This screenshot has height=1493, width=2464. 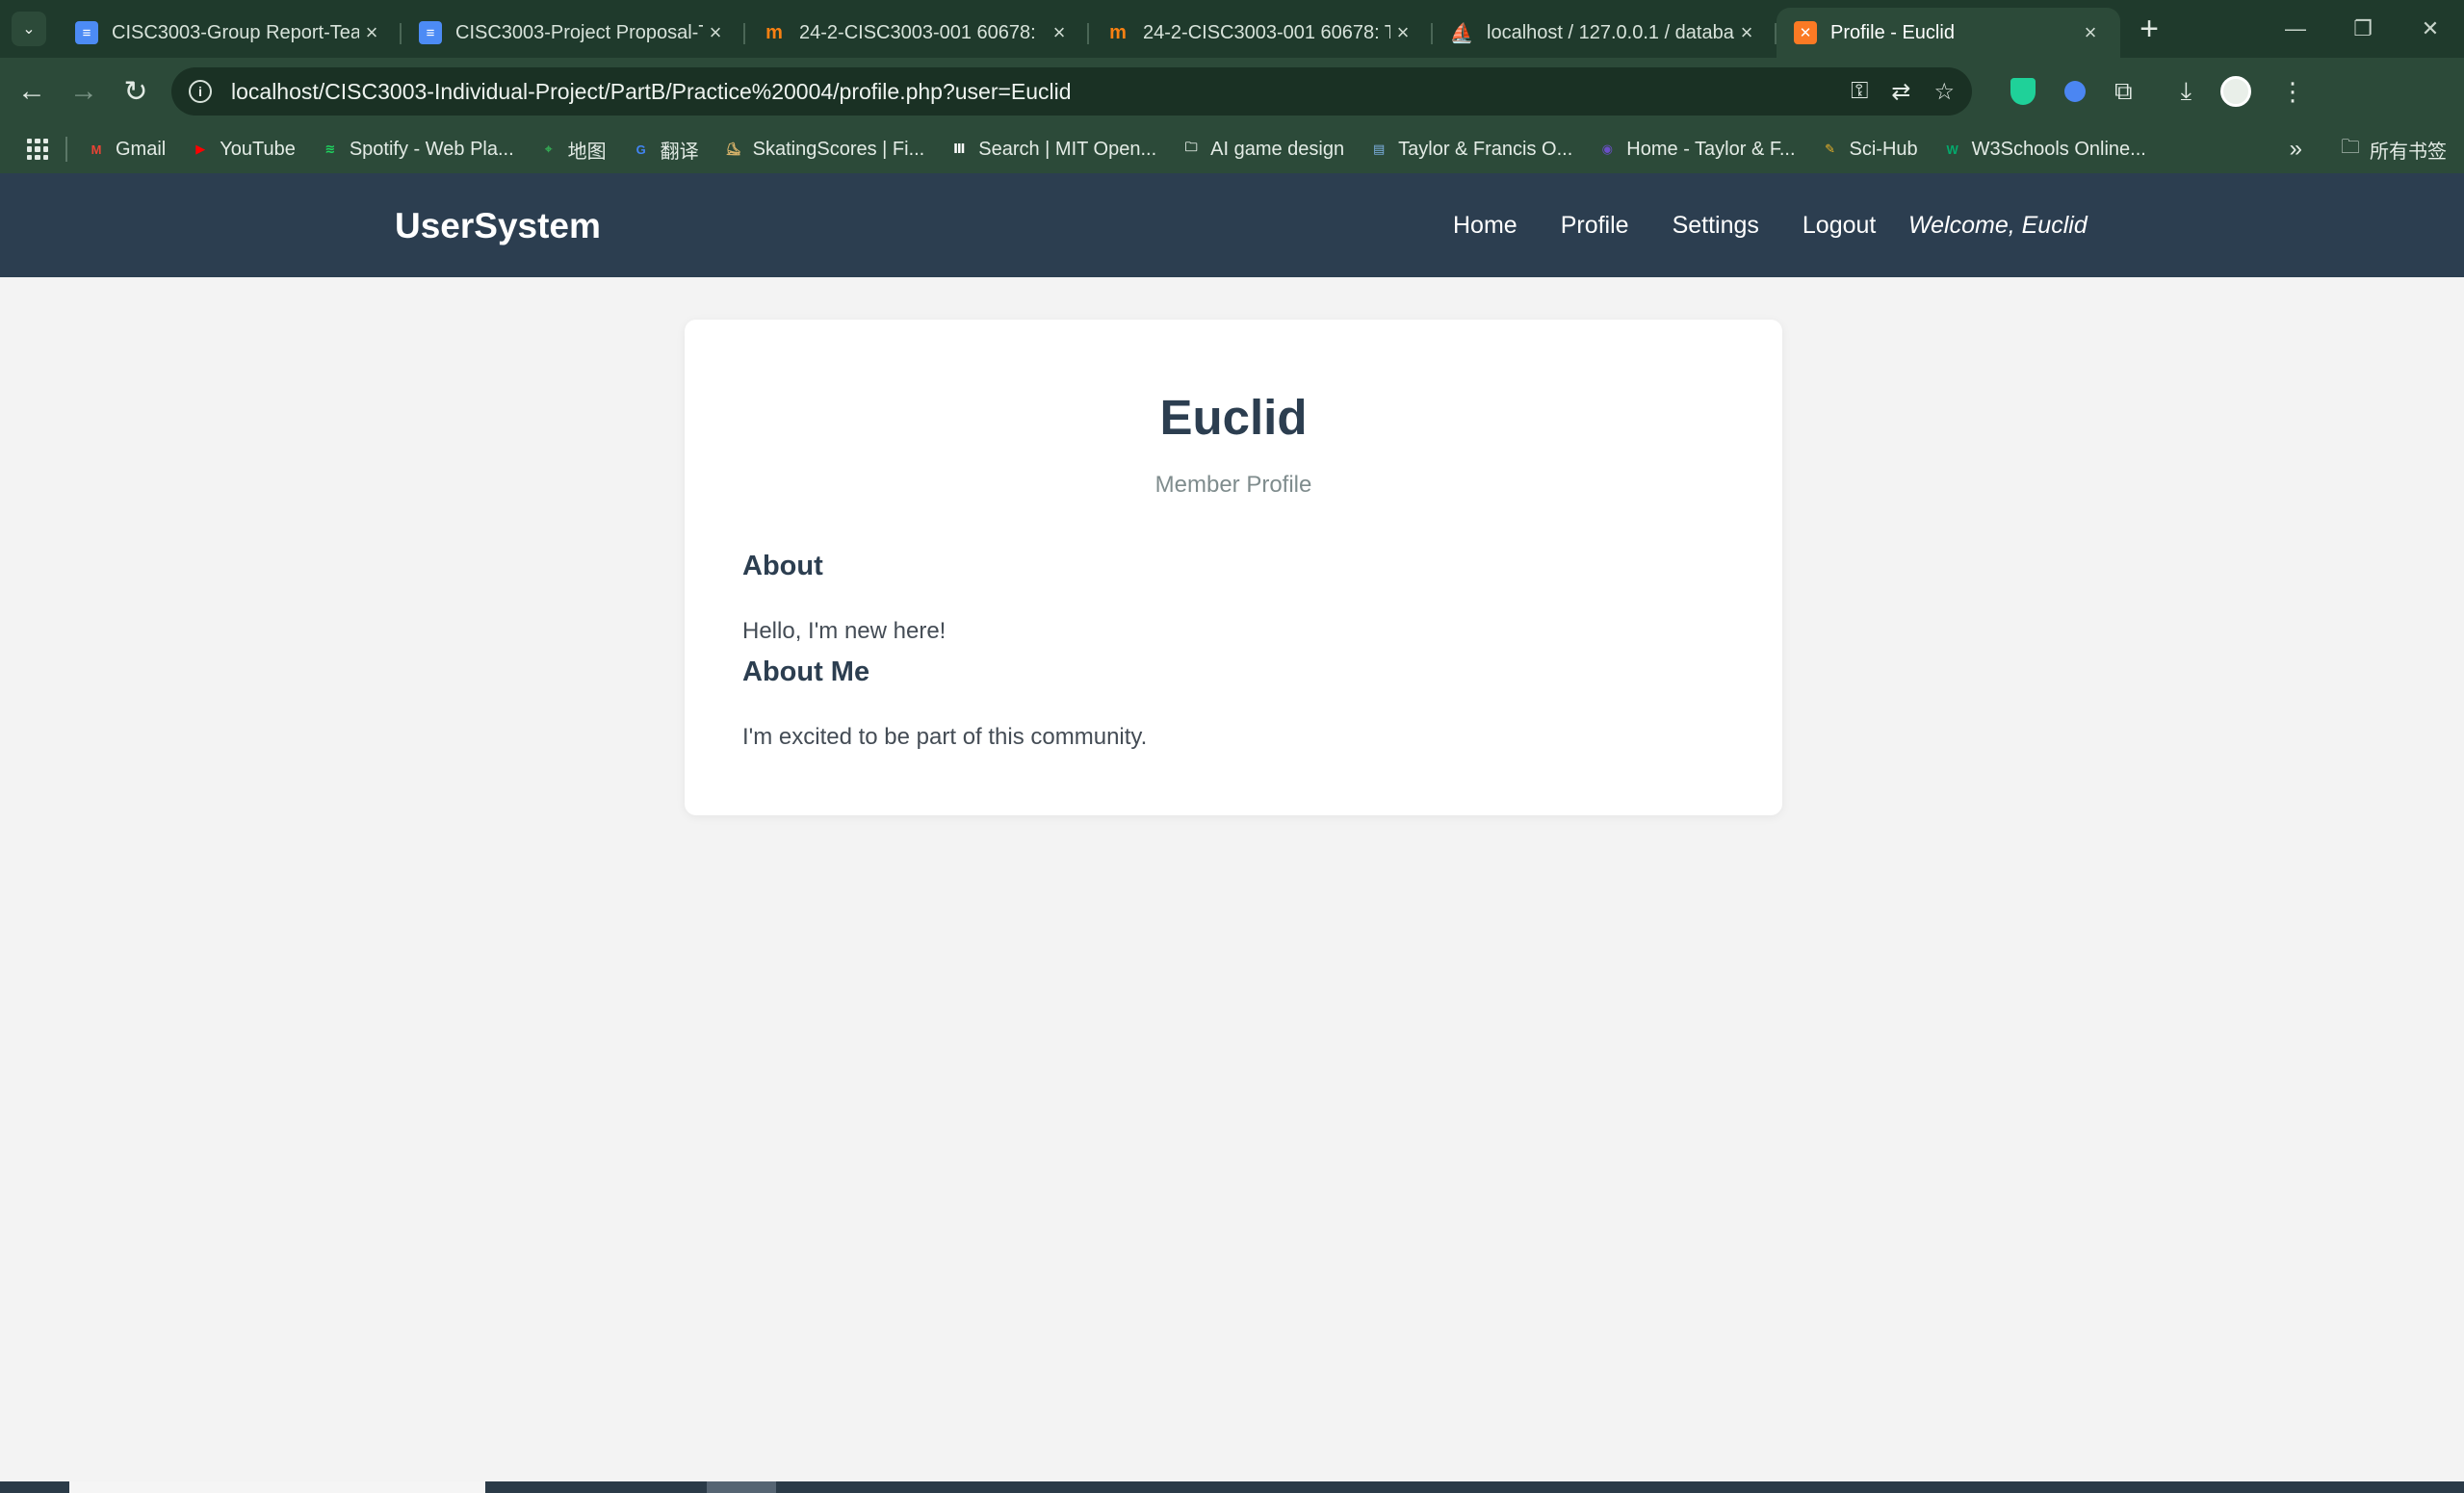 What do you see at coordinates (2295, 28) in the screenshot?
I see `minimize-icon: —` at bounding box center [2295, 28].